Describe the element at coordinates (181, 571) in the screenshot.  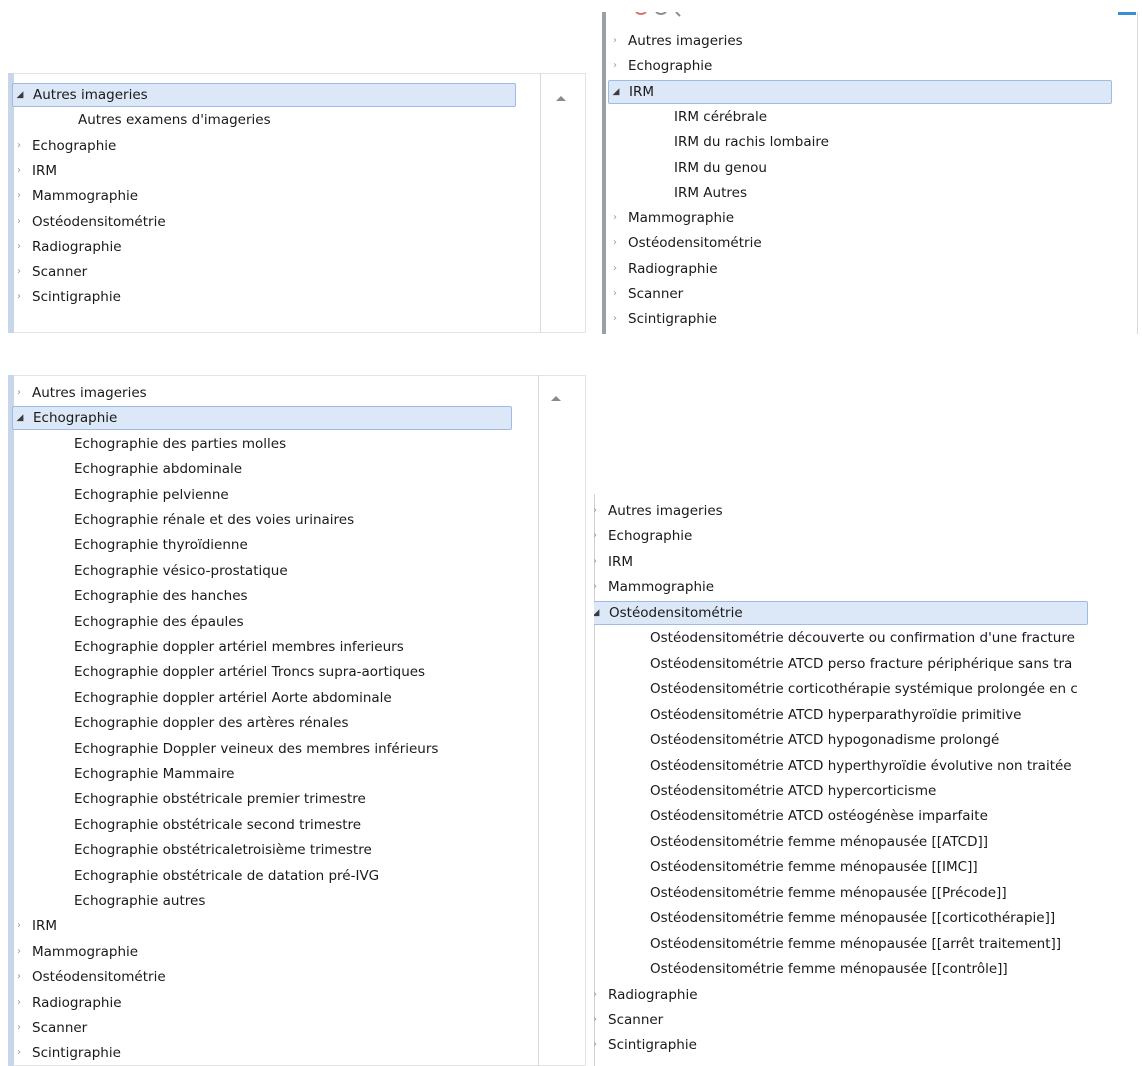
I see `tree-leaf-item: Echographie vésico-prostatique` at that location.